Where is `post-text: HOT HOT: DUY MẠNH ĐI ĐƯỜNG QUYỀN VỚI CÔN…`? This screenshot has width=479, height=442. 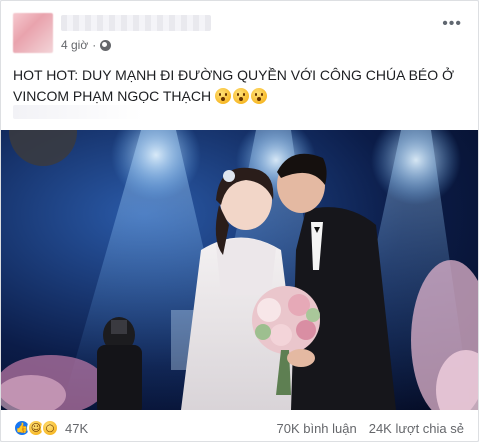
post-text: HOT HOT: DUY MẠNH ĐI ĐƯỜNG QUYỀN VỚI CÔN… is located at coordinates (240, 86).